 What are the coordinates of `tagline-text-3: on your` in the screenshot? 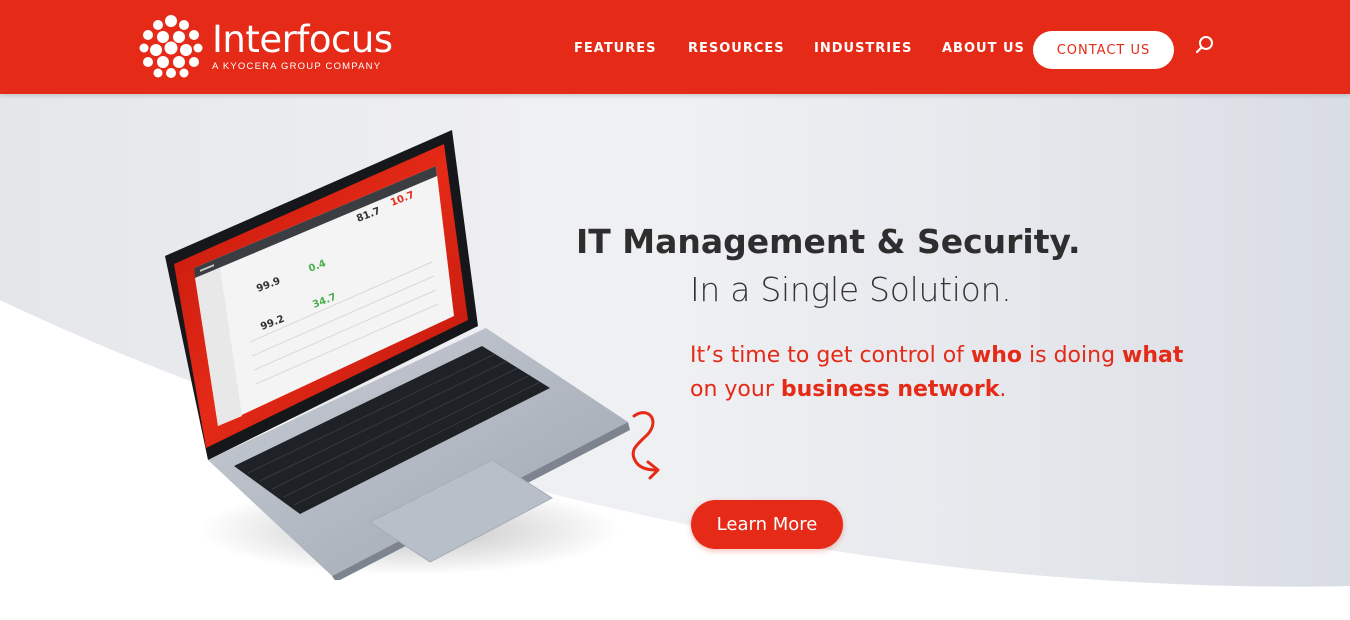 It's located at (735, 389).